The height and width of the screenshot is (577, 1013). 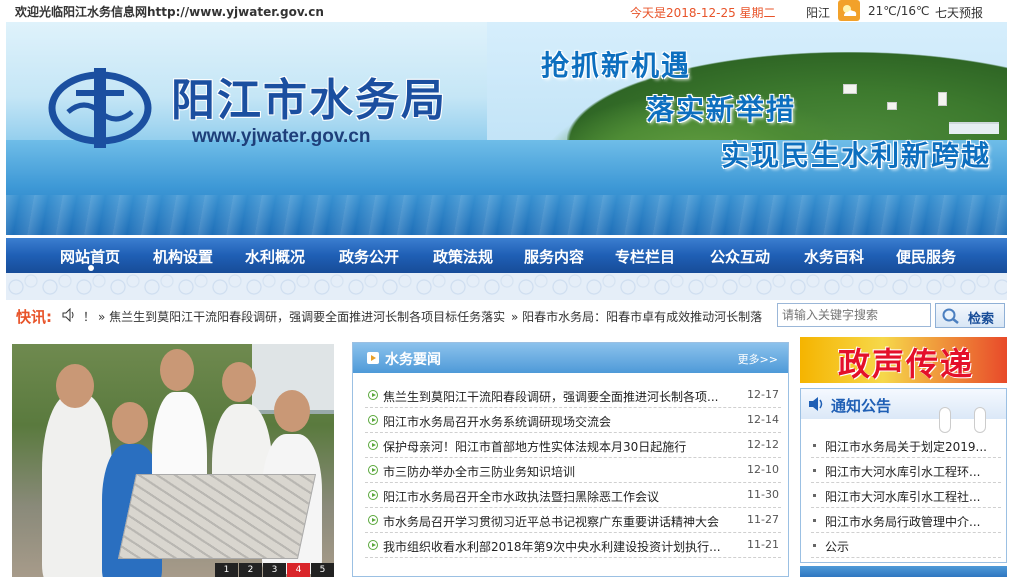 I want to click on news-date: 12-12, so click(x=763, y=444).